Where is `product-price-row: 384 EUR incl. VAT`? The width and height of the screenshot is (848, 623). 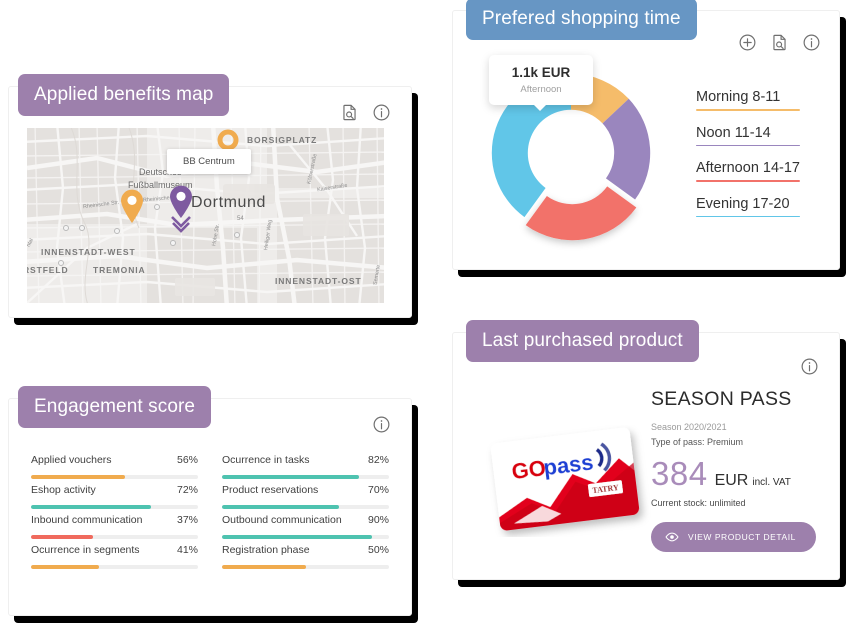
product-price-row: 384 EUR incl. VAT is located at coordinates (738, 473).